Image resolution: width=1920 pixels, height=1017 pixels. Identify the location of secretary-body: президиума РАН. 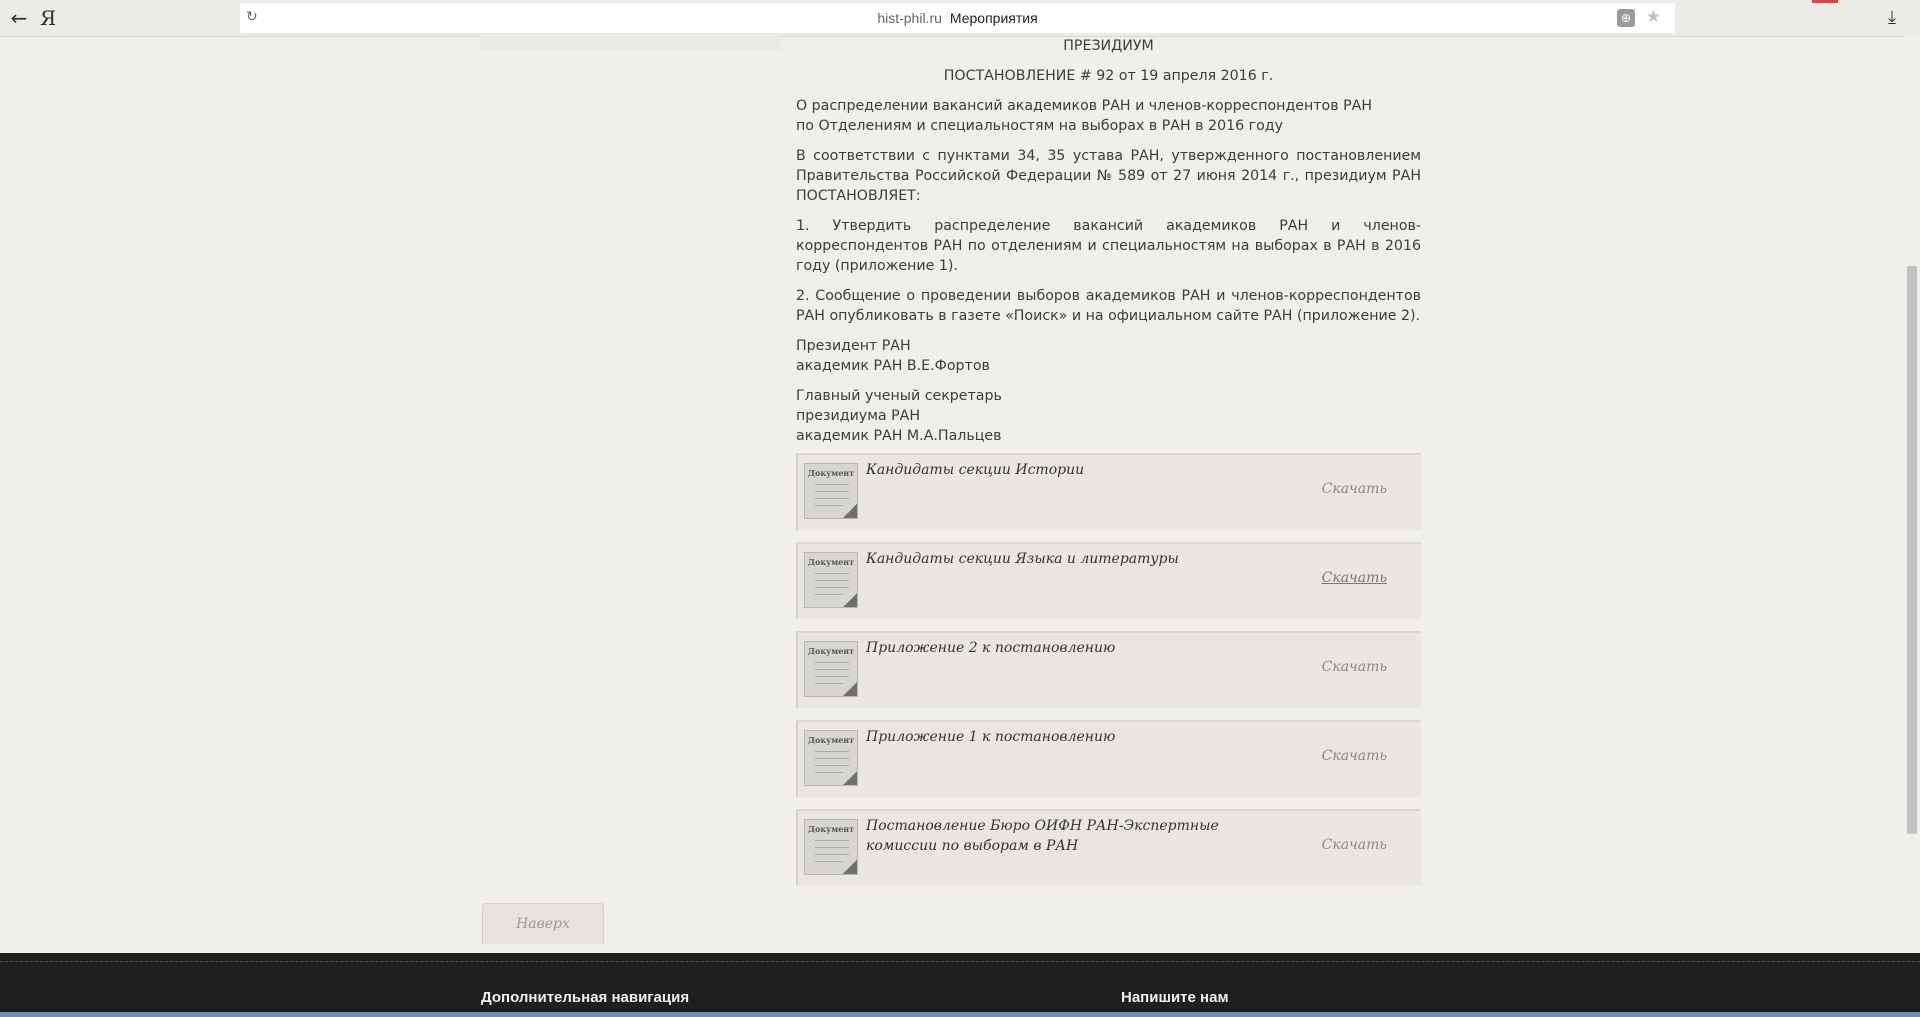
(858, 416).